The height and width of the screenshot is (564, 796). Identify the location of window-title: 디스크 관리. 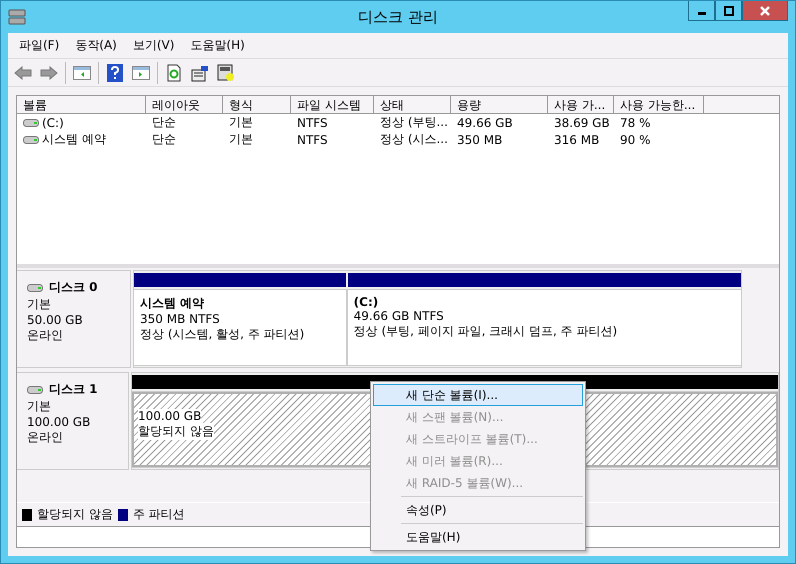
(398, 17).